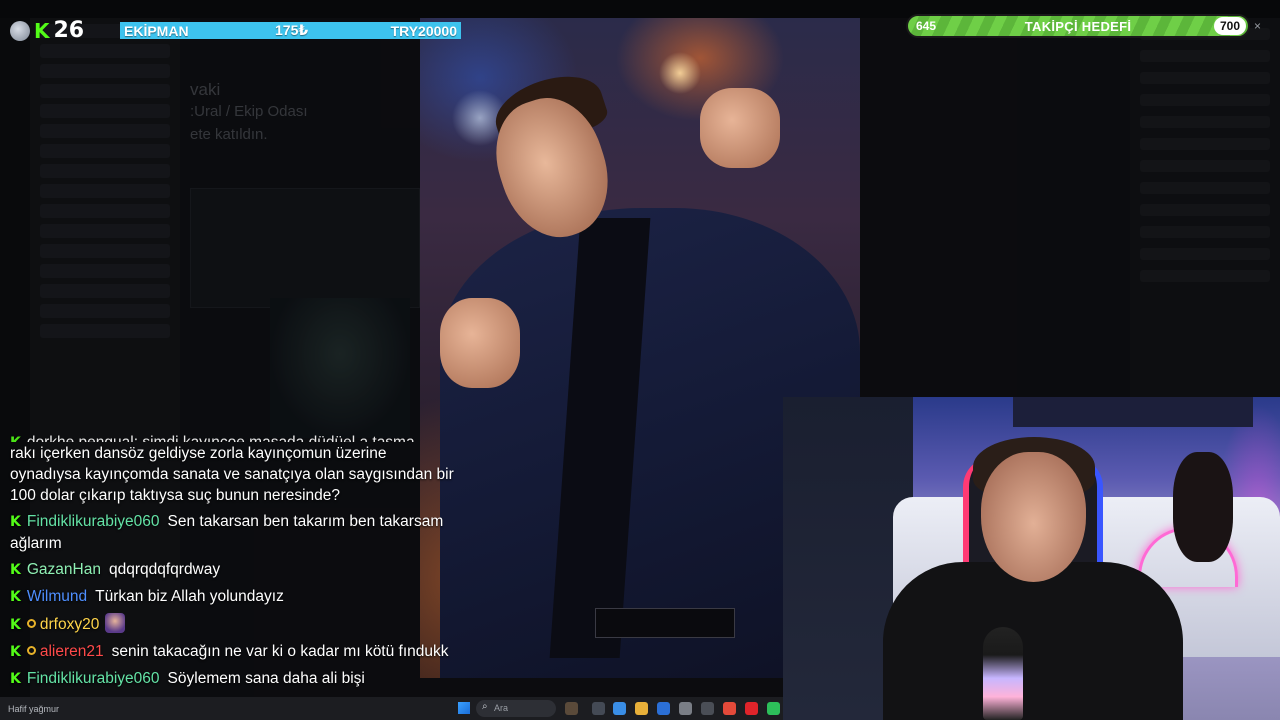  Describe the element at coordinates (72, 651) in the screenshot. I see `chat-username: alieren21` at that location.